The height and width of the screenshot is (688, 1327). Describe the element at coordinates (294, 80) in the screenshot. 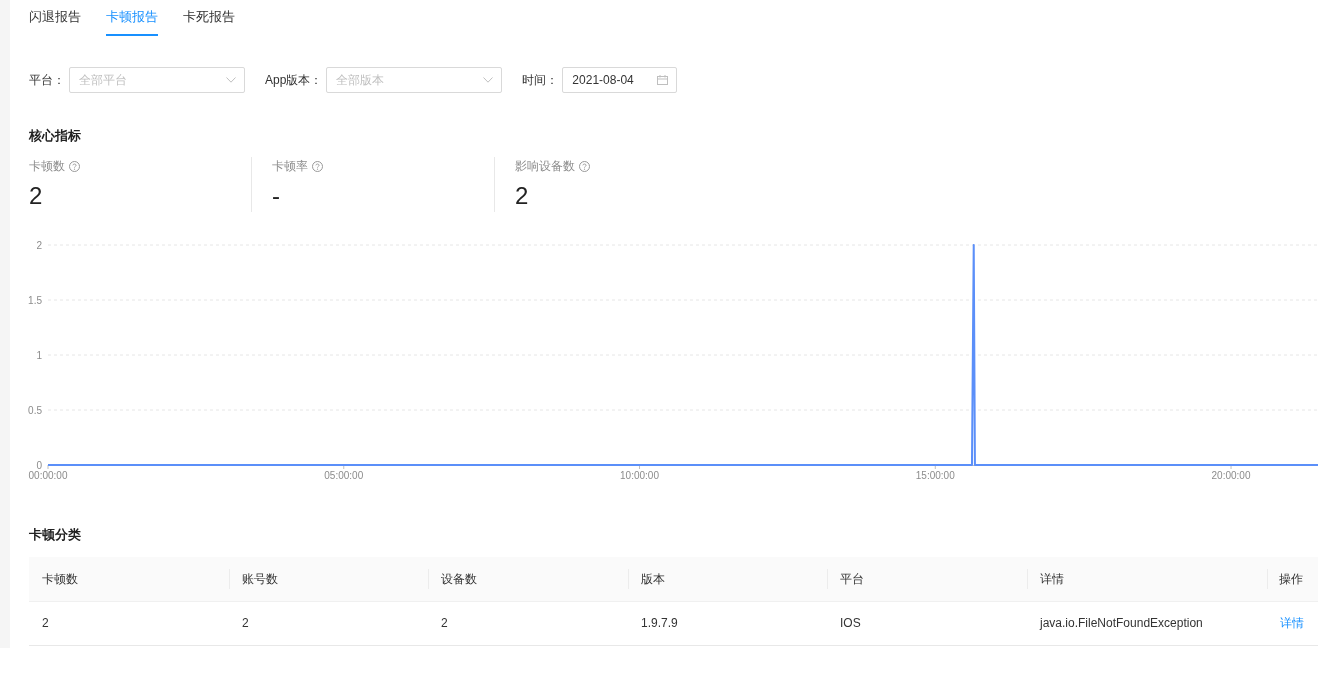

I see `filter-label: App版本：` at that location.